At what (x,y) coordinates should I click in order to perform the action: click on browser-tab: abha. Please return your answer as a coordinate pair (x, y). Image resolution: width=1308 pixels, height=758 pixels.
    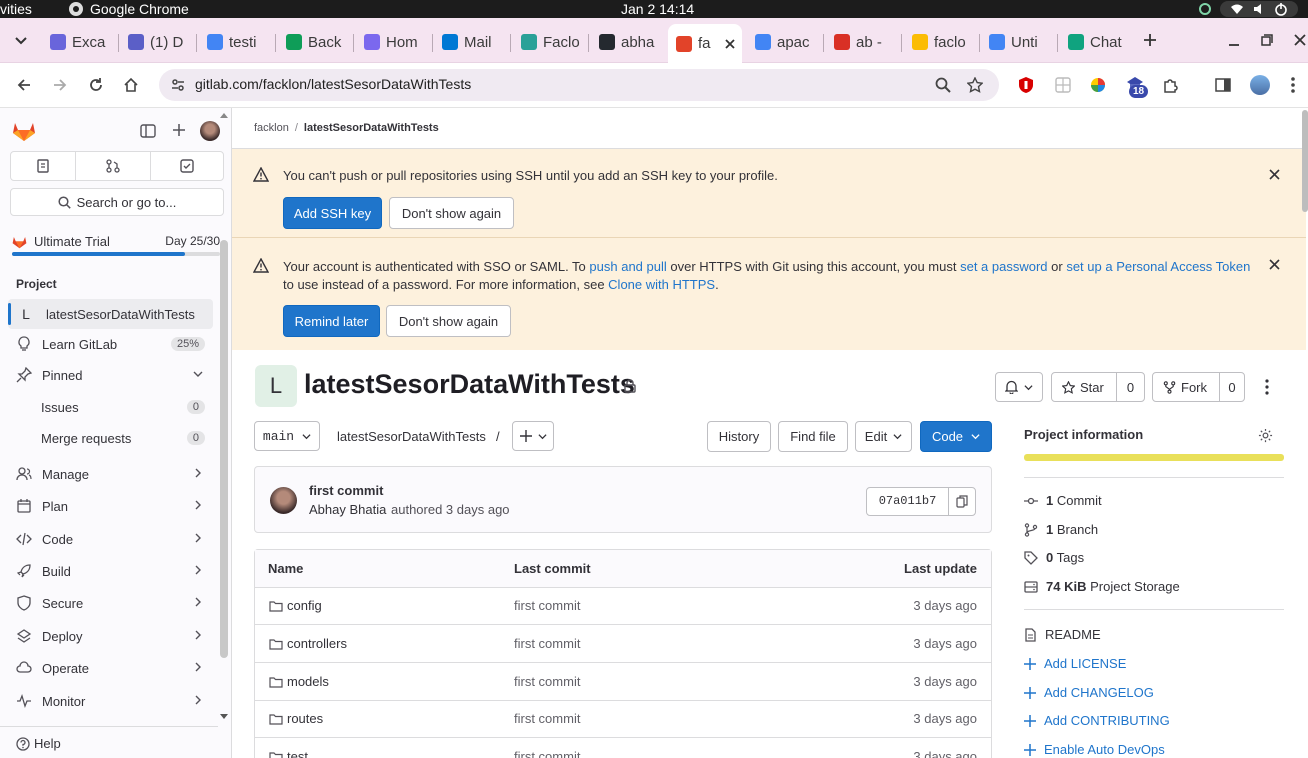
    Looking at the image, I should click on (628, 42).